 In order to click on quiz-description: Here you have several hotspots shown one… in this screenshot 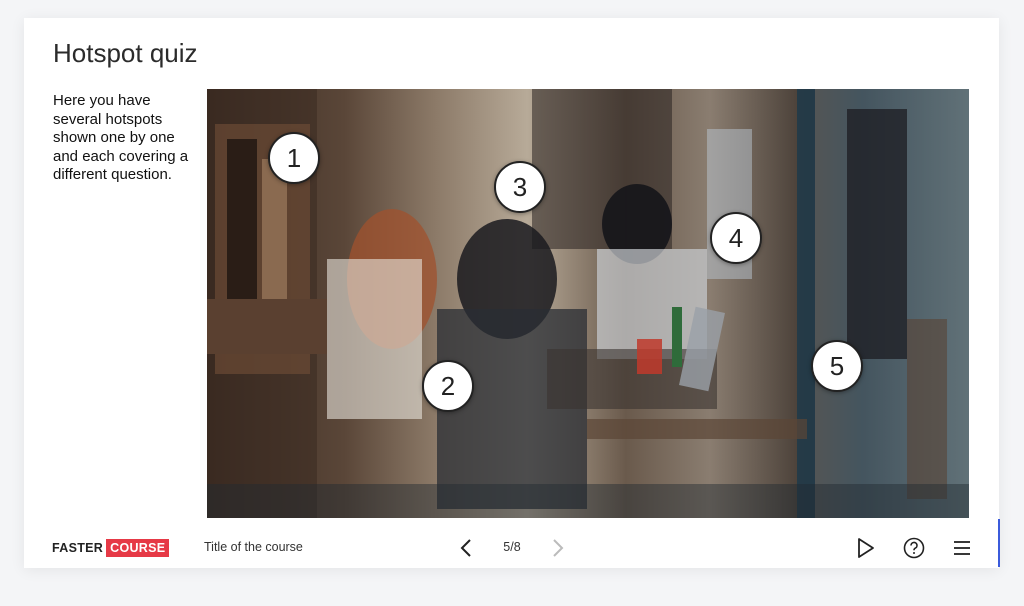, I will do `click(121, 138)`.